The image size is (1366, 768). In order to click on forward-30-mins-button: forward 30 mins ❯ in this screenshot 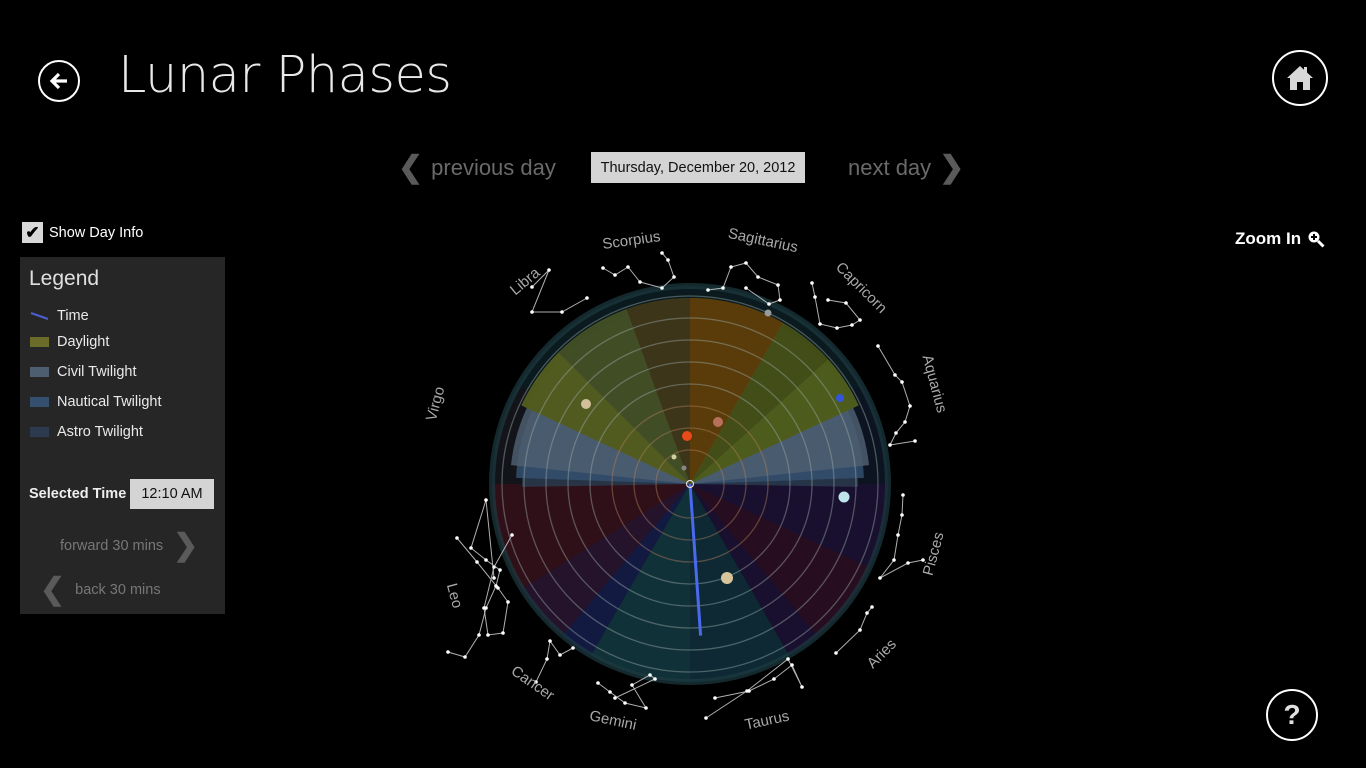, I will do `click(129, 546)`.